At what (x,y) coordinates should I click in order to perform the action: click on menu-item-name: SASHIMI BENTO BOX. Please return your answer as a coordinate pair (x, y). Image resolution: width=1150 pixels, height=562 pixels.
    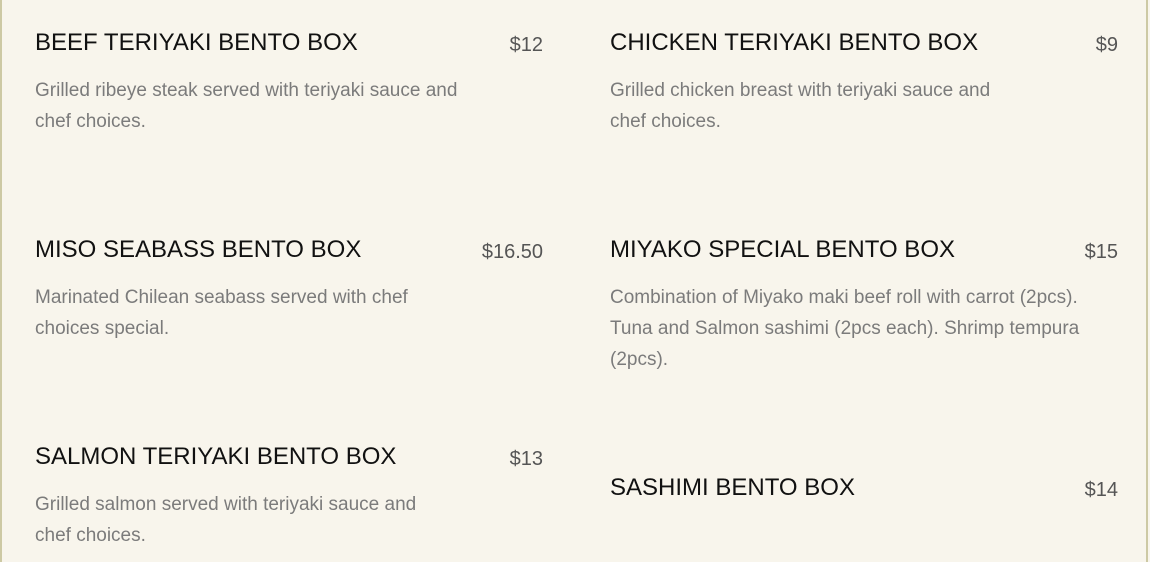
    Looking at the image, I should click on (732, 487).